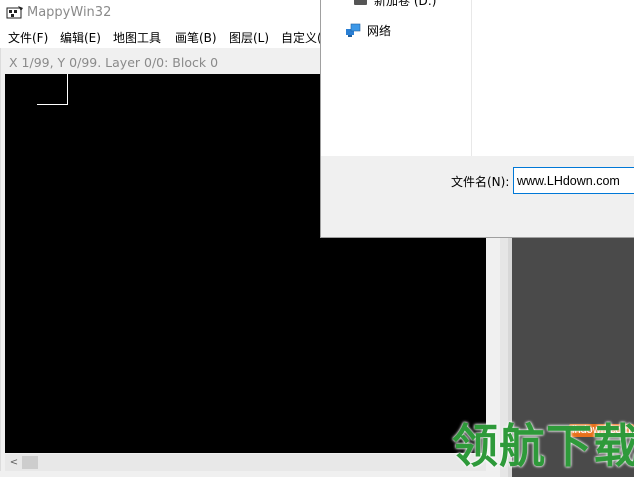  I want to click on map-status-text: X 1/99, Y 0/99. Layer 0/0: Block 0, so click(114, 62).